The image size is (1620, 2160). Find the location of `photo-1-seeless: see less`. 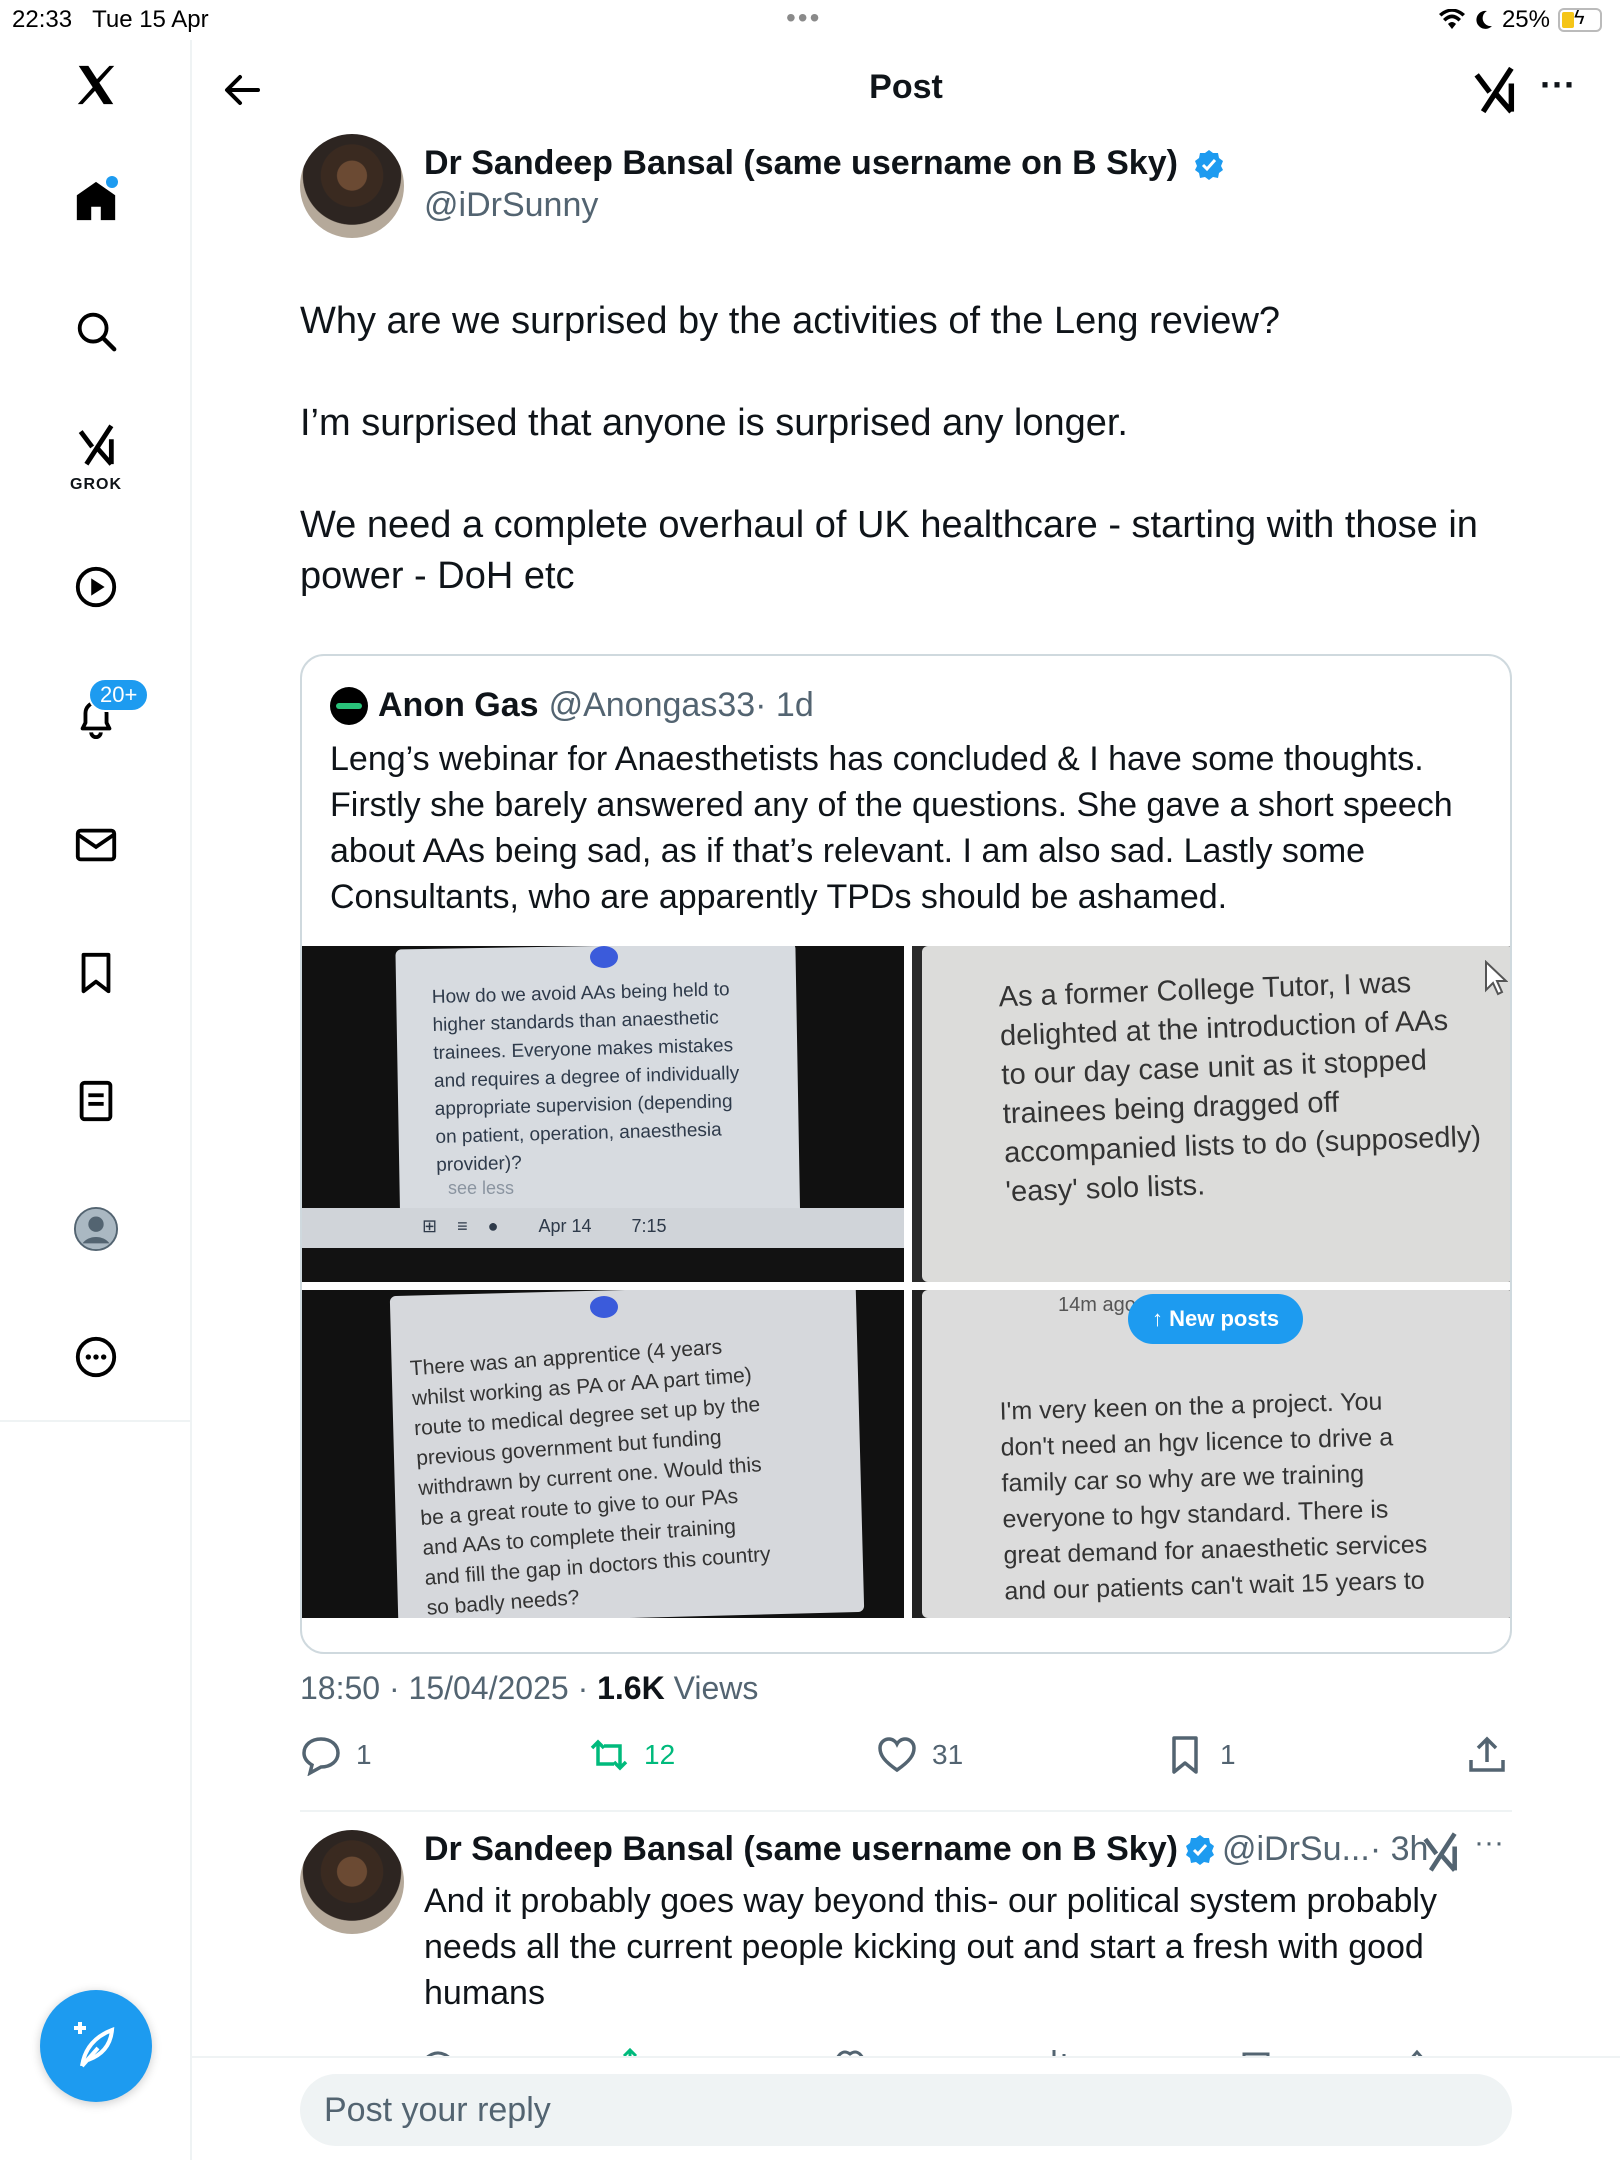

photo-1-seeless: see less is located at coordinates (481, 1188).